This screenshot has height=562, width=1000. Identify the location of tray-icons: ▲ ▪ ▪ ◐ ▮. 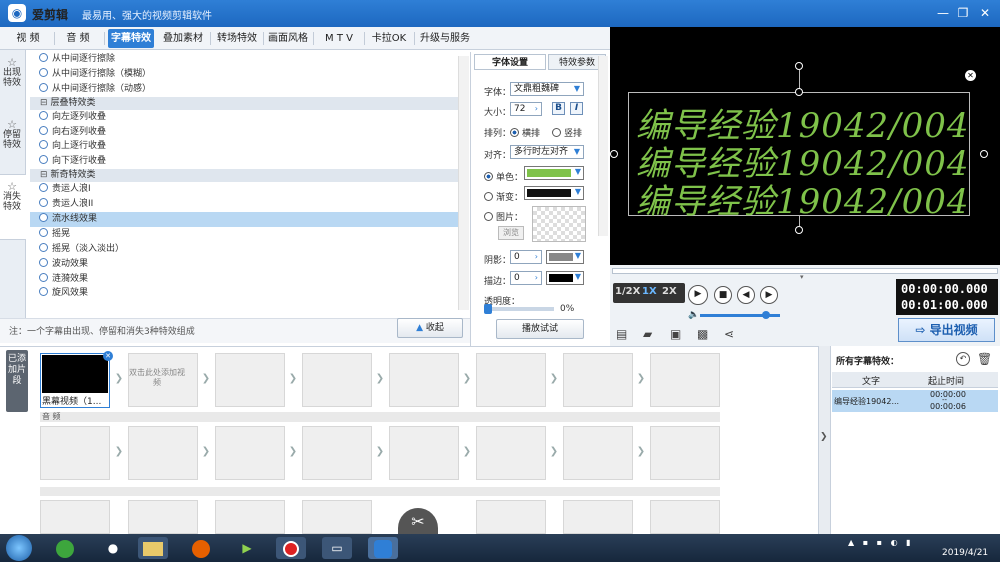
(881, 542).